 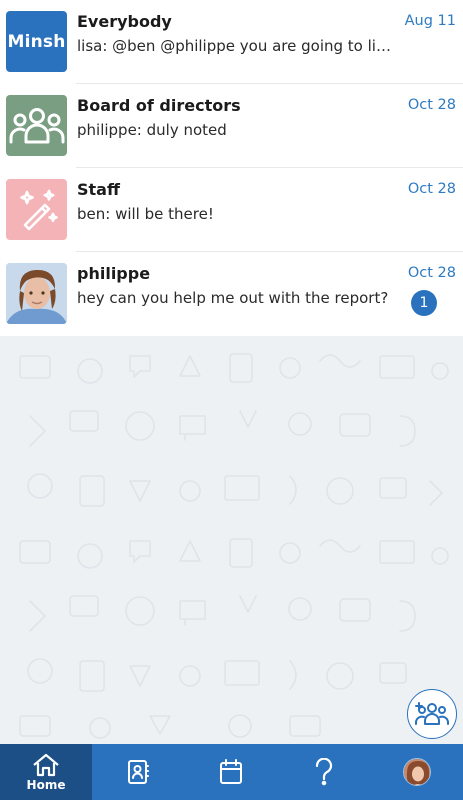 I want to click on chat-preview: ben: will be there!, so click(x=145, y=214).